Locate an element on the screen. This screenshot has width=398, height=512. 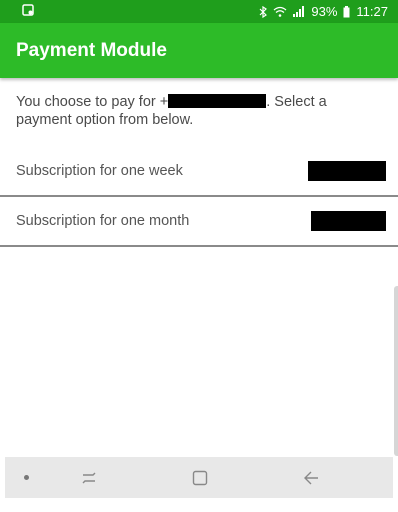
home-icon is located at coordinates (200, 478).